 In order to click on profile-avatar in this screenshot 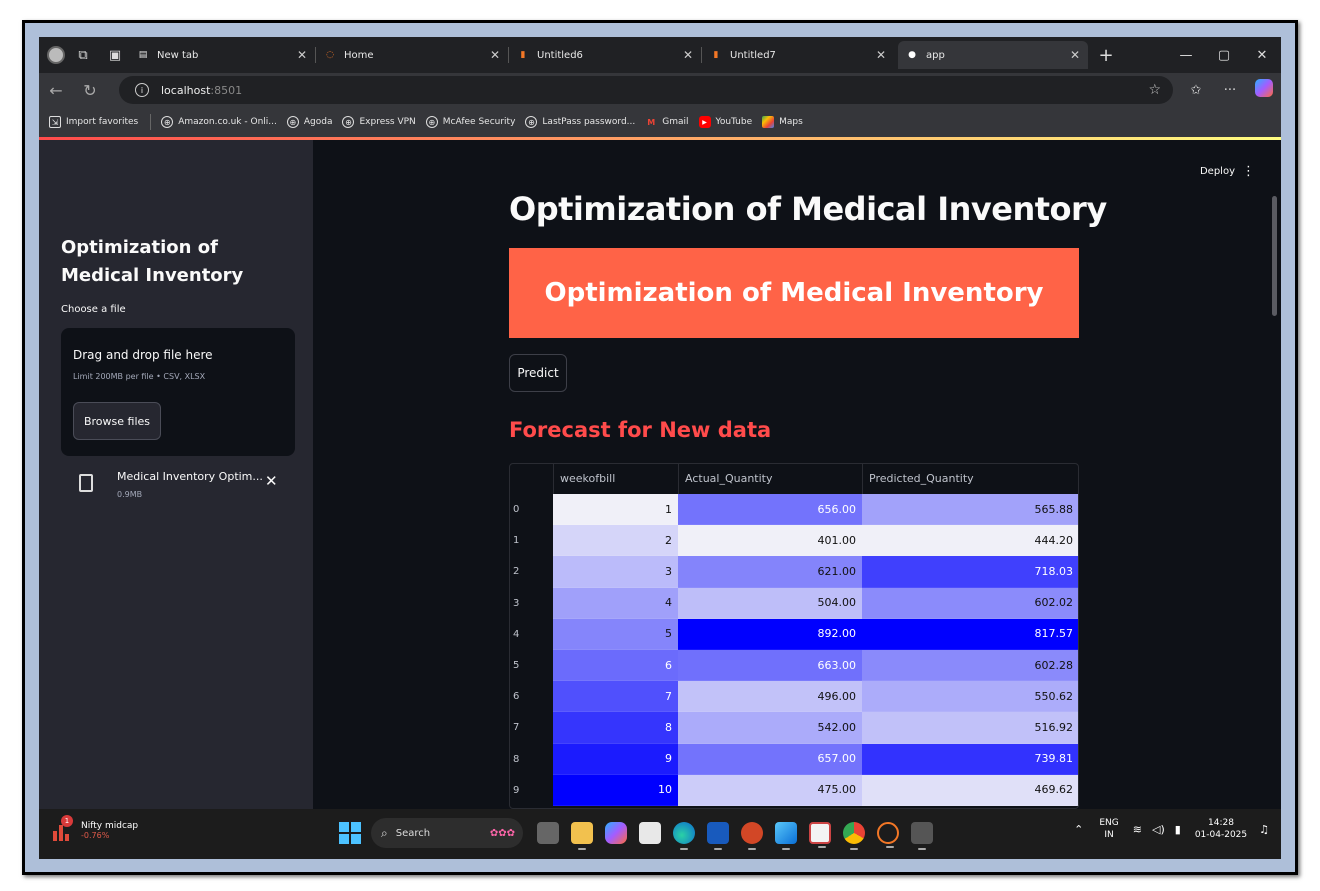, I will do `click(56, 55)`.